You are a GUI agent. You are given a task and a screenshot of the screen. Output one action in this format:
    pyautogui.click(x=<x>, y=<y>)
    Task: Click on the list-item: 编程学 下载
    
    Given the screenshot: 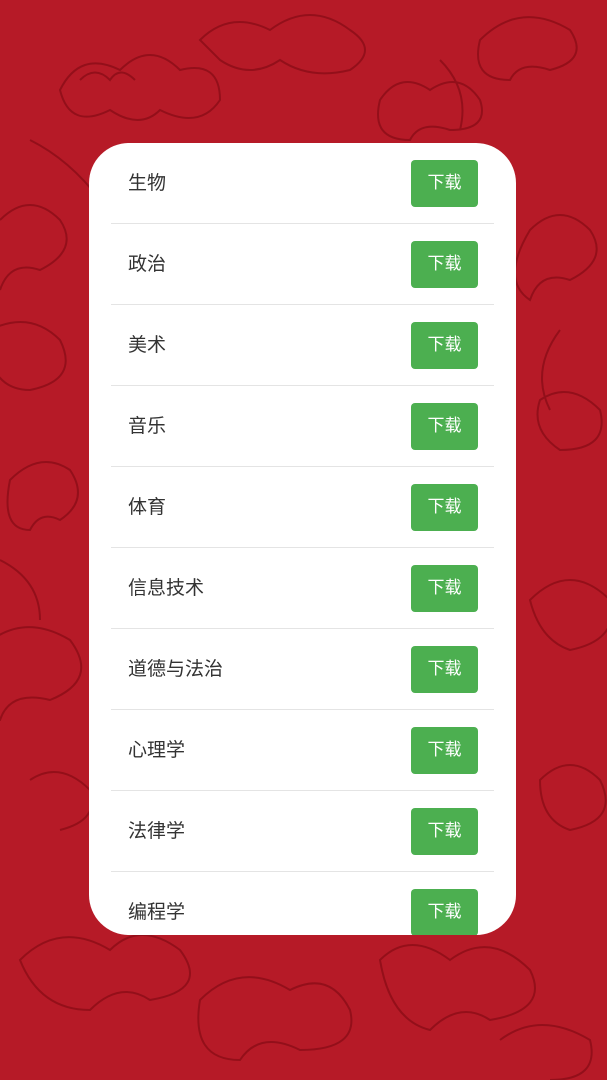 What is the action you would take?
    pyautogui.click(x=302, y=903)
    